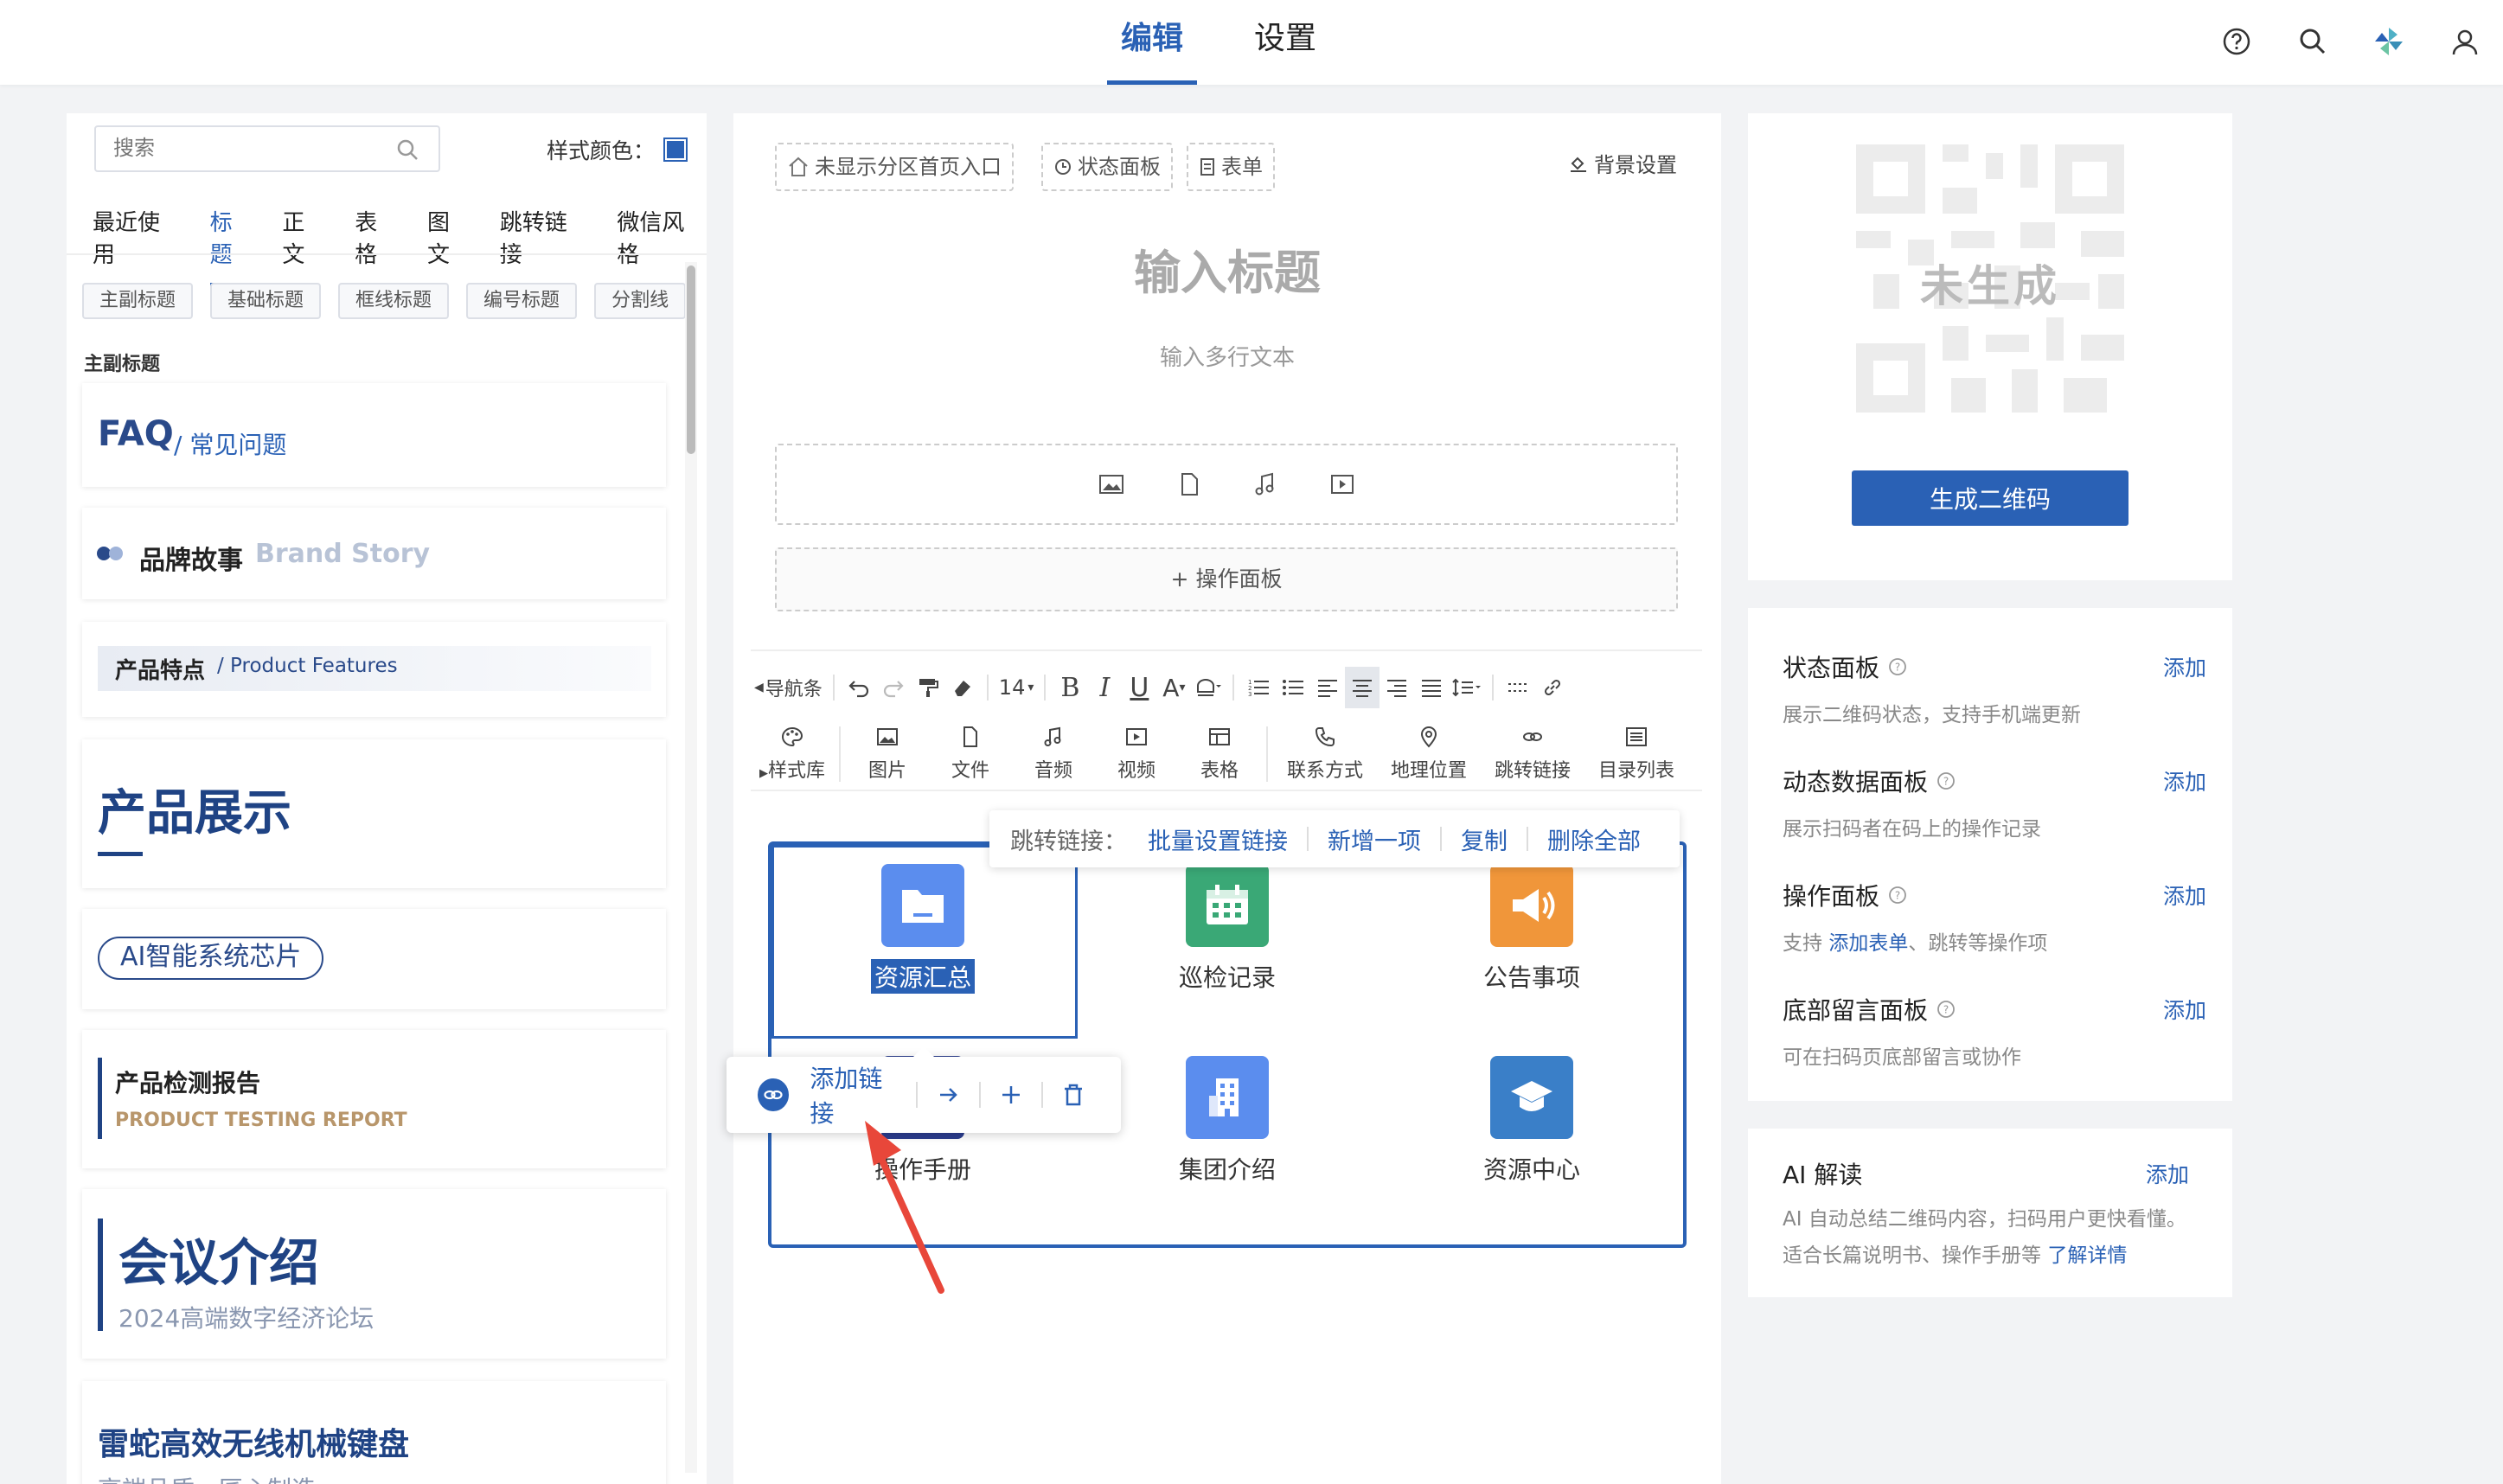 This screenshot has height=1484, width=2503. Describe the element at coordinates (792, 754) in the screenshot. I see `style-library-button: ▶样式库` at that location.